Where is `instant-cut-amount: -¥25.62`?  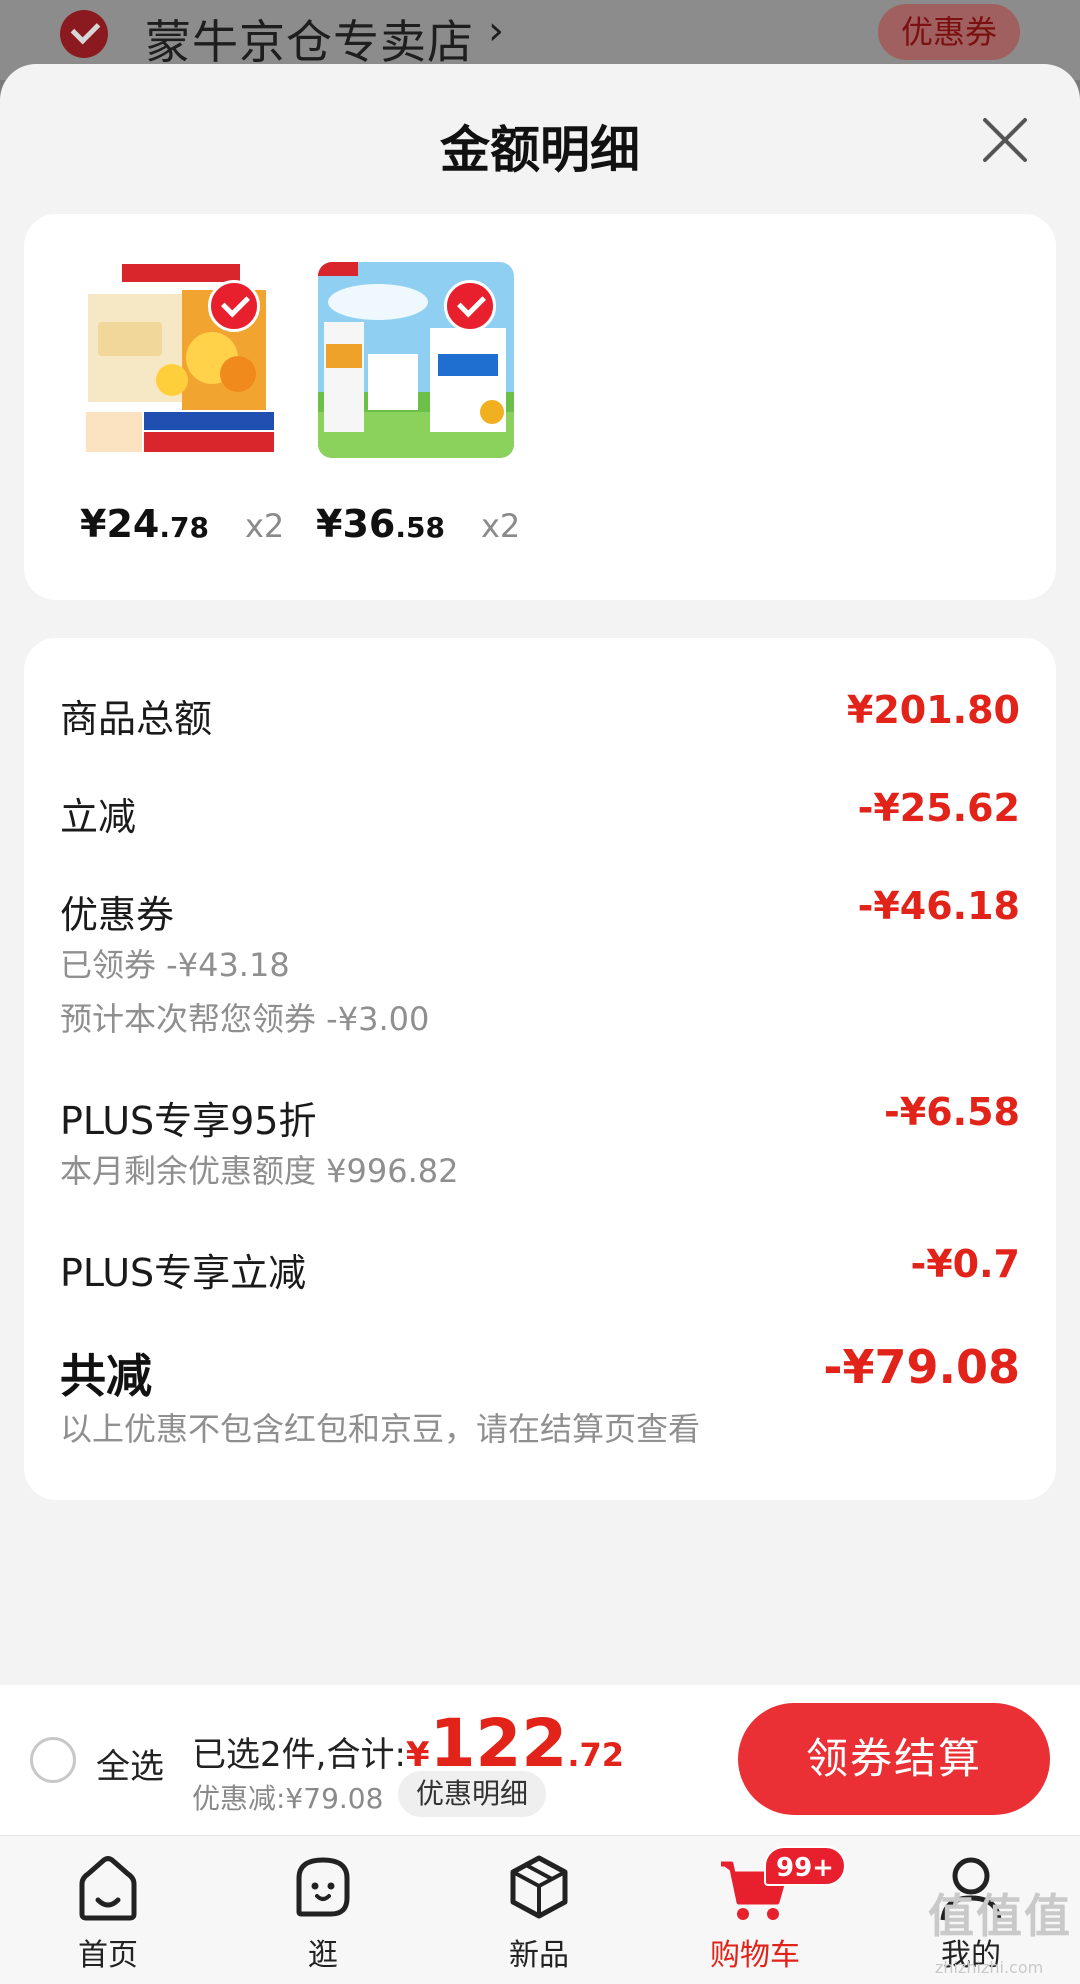 instant-cut-amount: -¥25.62 is located at coordinates (938, 808).